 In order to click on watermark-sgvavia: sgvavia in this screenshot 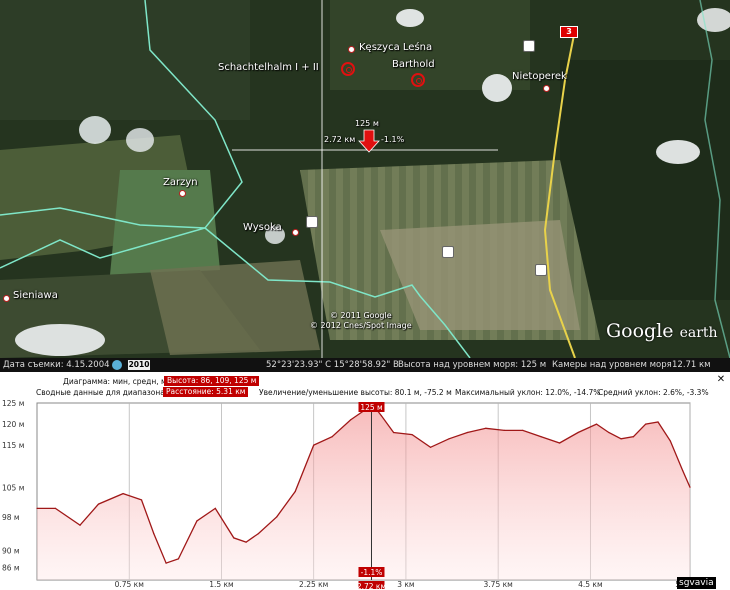, I will do `click(696, 583)`.